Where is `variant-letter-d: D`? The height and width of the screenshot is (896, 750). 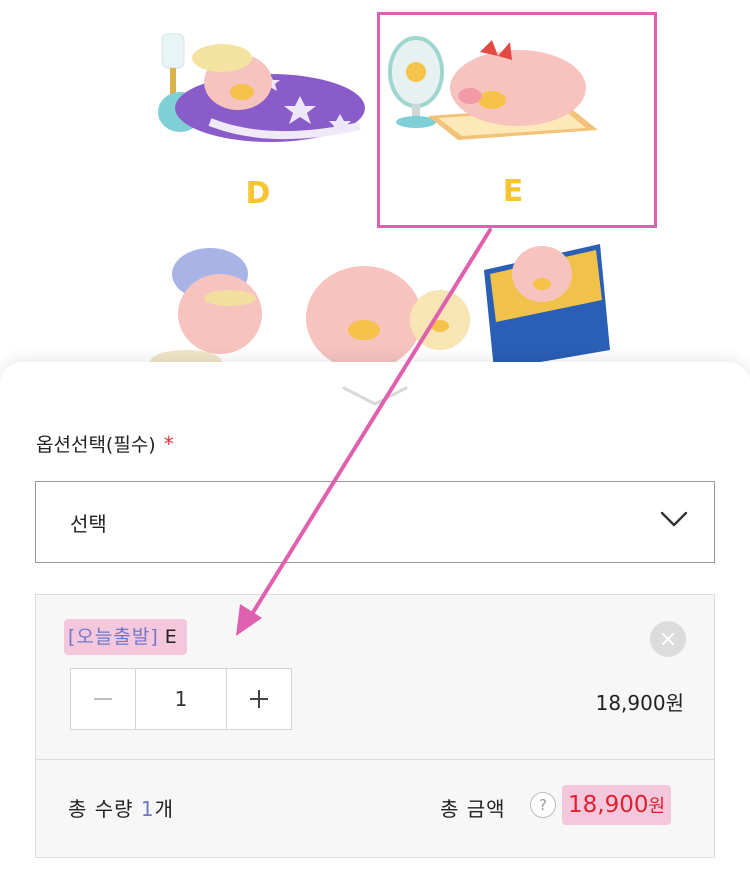
variant-letter-d: D is located at coordinates (258, 193).